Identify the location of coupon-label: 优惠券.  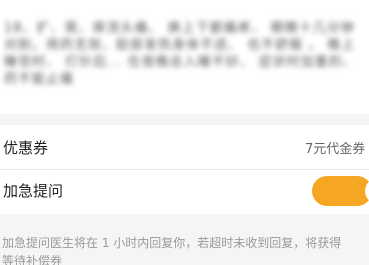
(26, 148).